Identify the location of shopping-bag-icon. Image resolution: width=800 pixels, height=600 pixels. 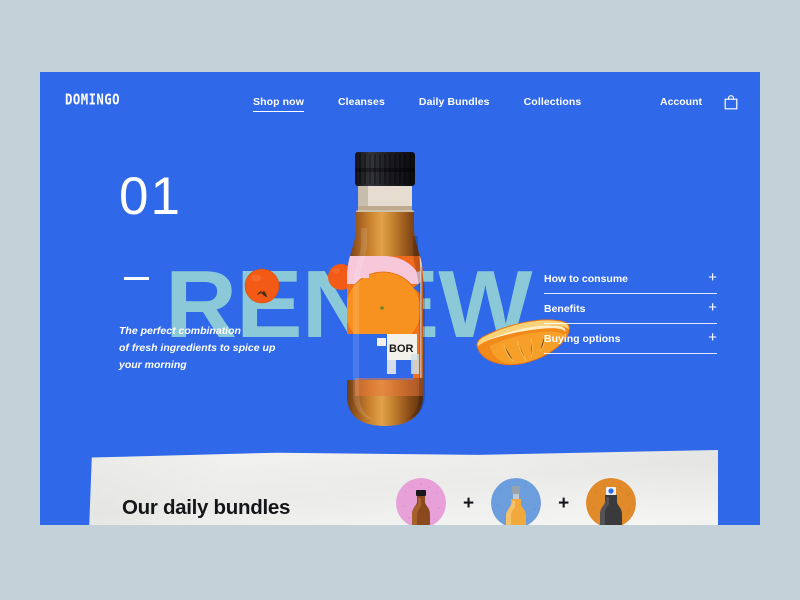
(731, 102).